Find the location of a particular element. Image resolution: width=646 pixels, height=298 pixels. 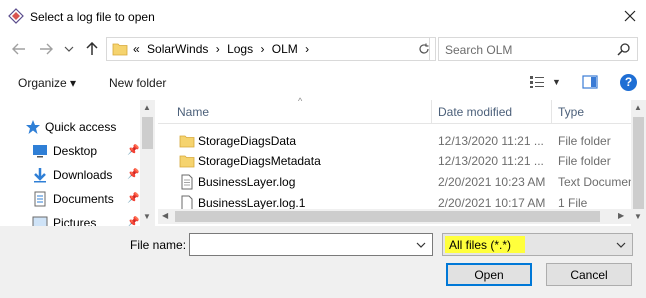

new-folder-button: New folder is located at coordinates (137, 83).